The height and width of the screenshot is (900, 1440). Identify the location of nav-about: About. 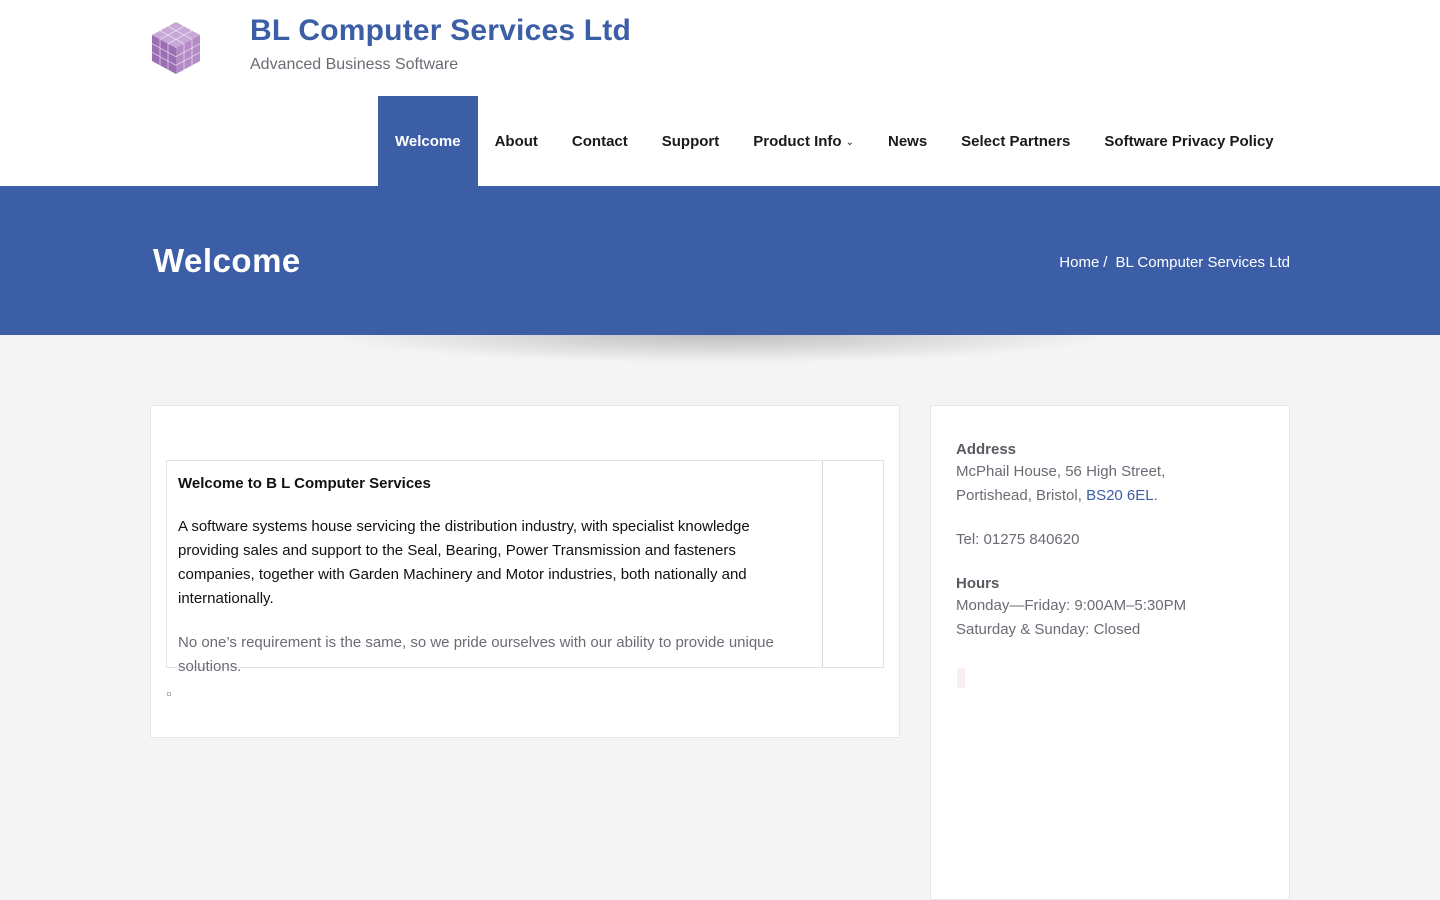
(516, 141).